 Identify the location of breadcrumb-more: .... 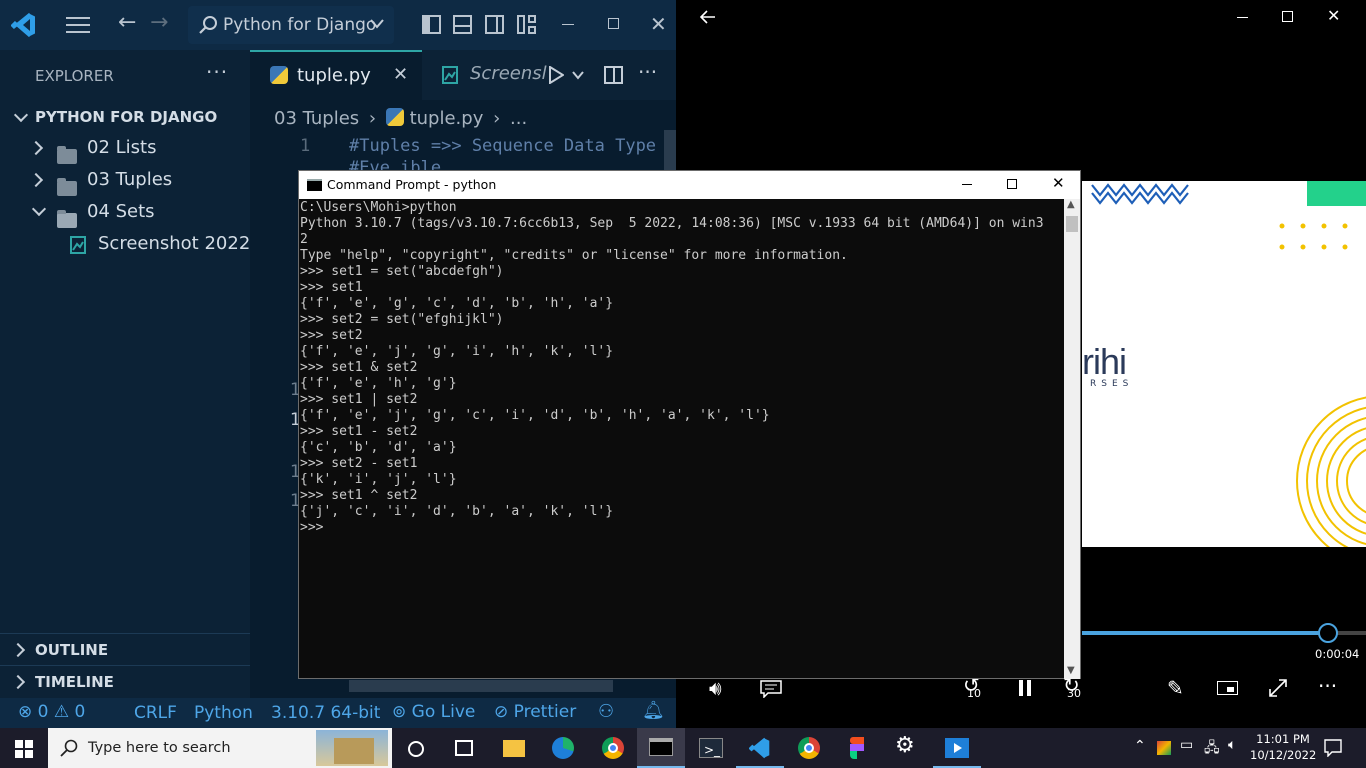
(518, 118).